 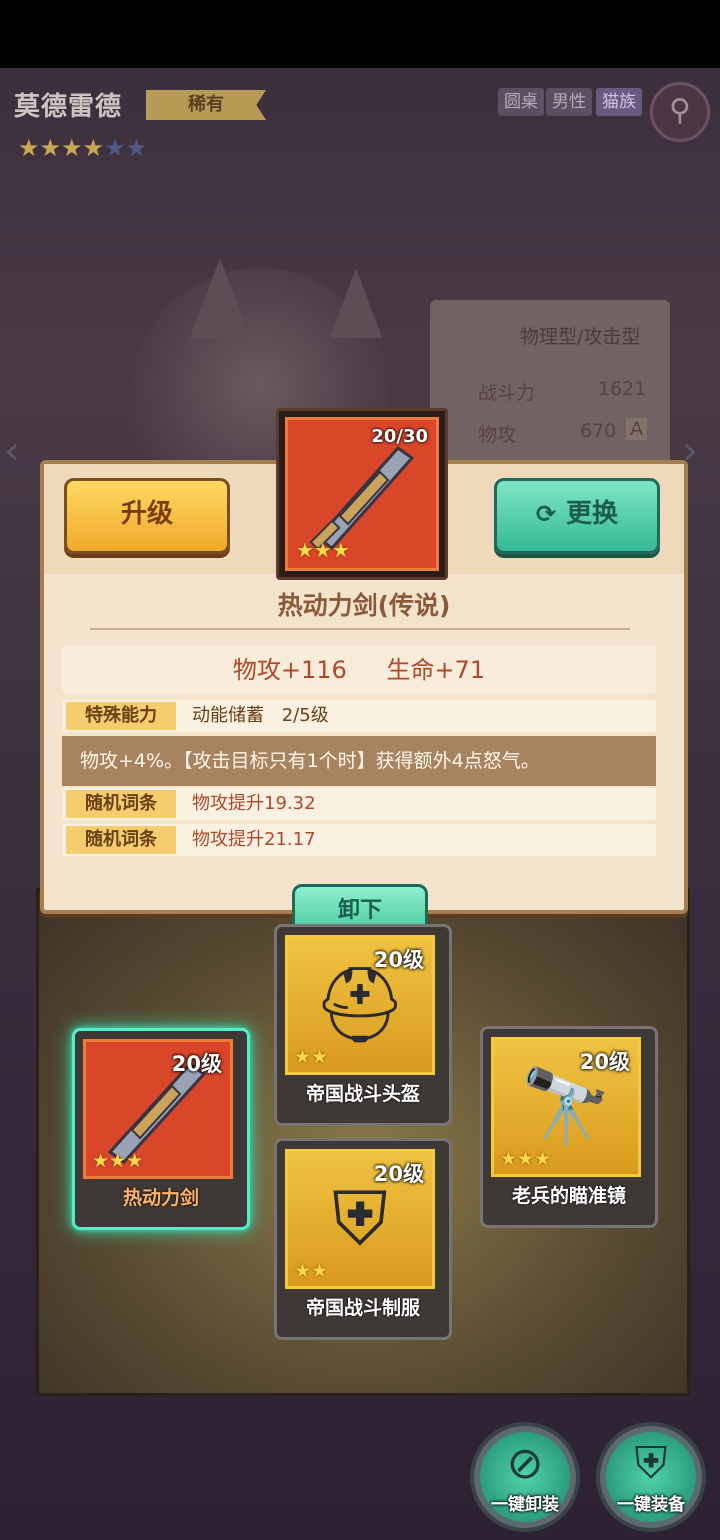 What do you see at coordinates (507, 393) in the screenshot?
I see `power-label: 战斗力` at bounding box center [507, 393].